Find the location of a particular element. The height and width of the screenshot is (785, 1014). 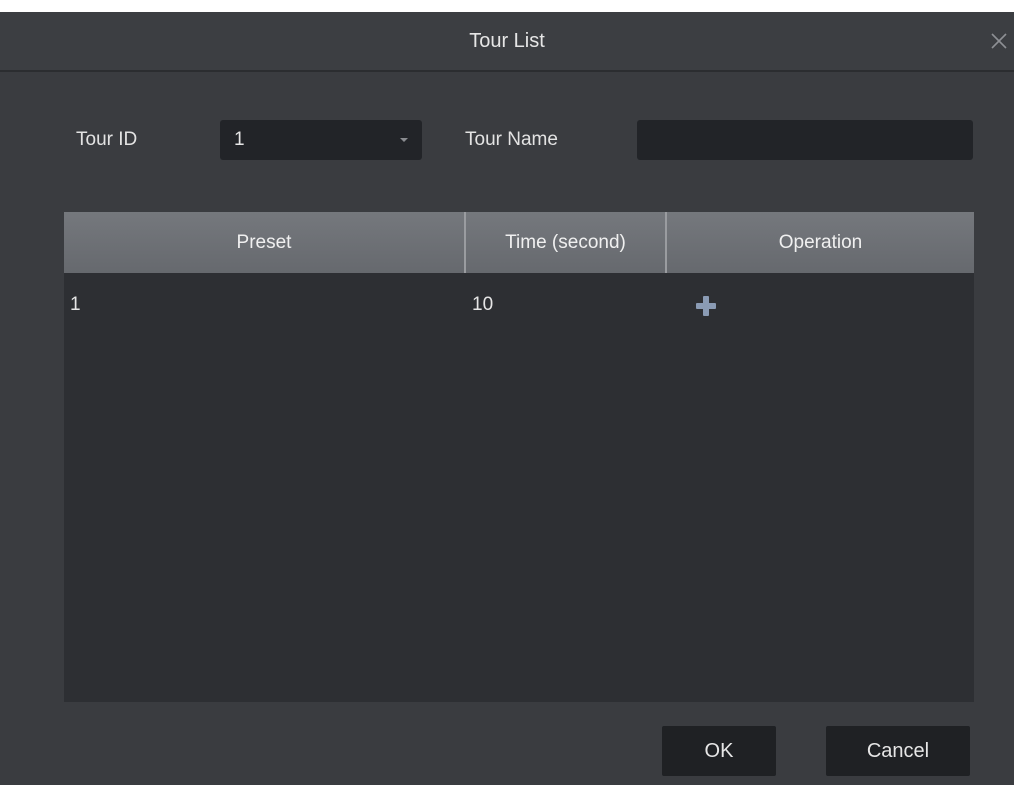

tour-id-value: 1 is located at coordinates (239, 139).